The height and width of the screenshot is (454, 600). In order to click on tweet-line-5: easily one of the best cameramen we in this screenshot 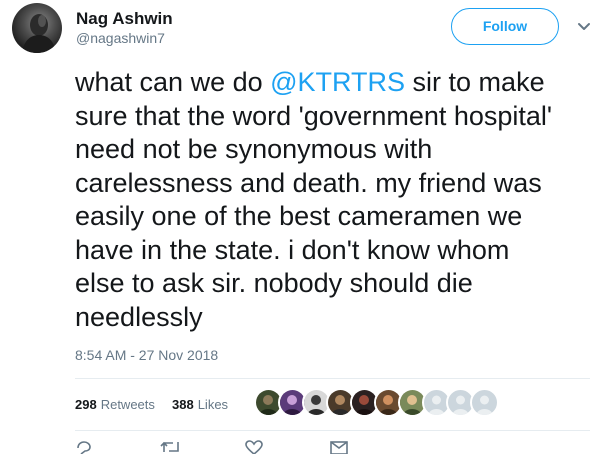, I will do `click(299, 216)`.